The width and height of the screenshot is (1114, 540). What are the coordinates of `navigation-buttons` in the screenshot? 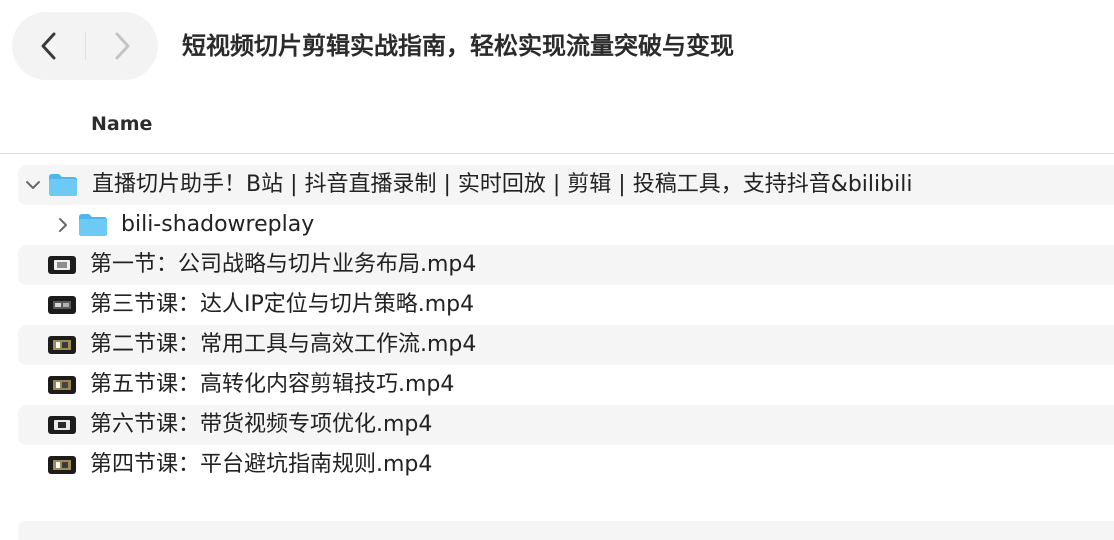 It's located at (85, 46).